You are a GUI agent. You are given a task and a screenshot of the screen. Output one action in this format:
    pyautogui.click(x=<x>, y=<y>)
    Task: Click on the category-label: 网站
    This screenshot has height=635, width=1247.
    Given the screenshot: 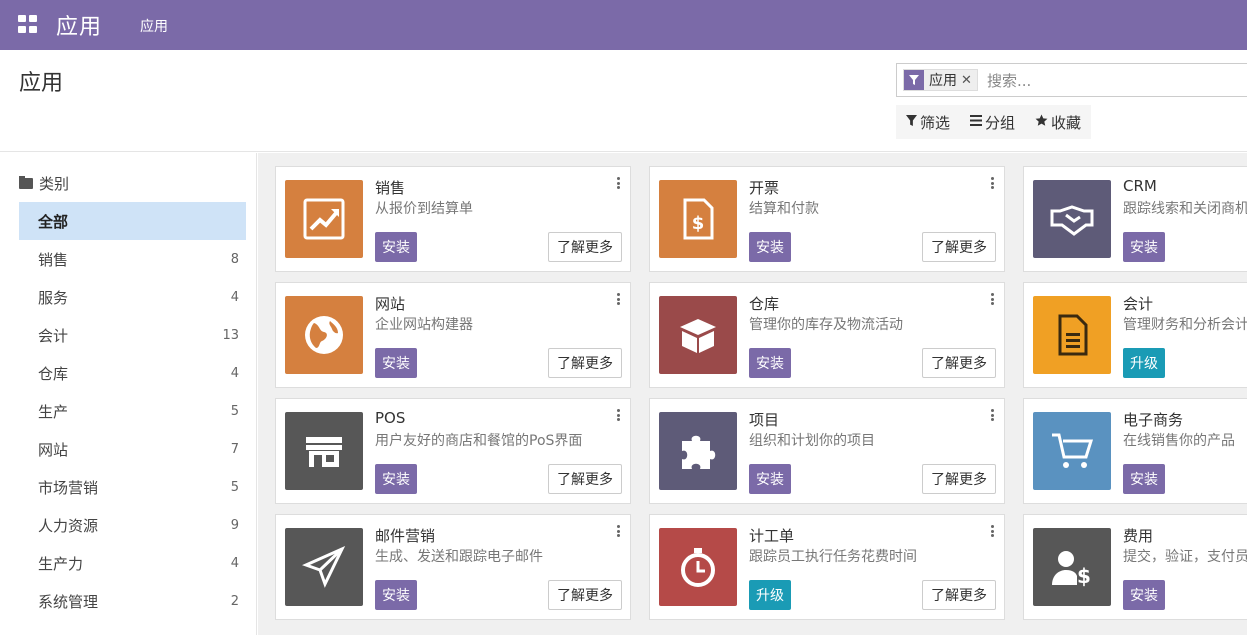 What is the action you would take?
    pyautogui.click(x=53, y=449)
    